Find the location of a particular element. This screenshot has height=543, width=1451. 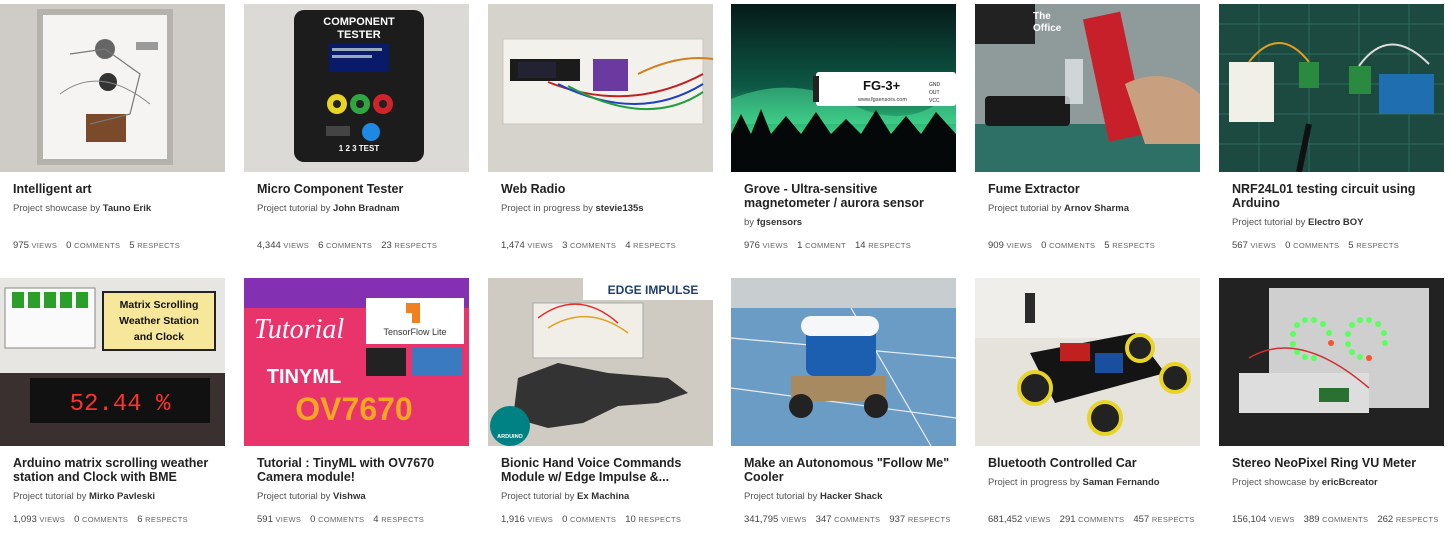

respects-stat: 6 respects is located at coordinates (162, 519).